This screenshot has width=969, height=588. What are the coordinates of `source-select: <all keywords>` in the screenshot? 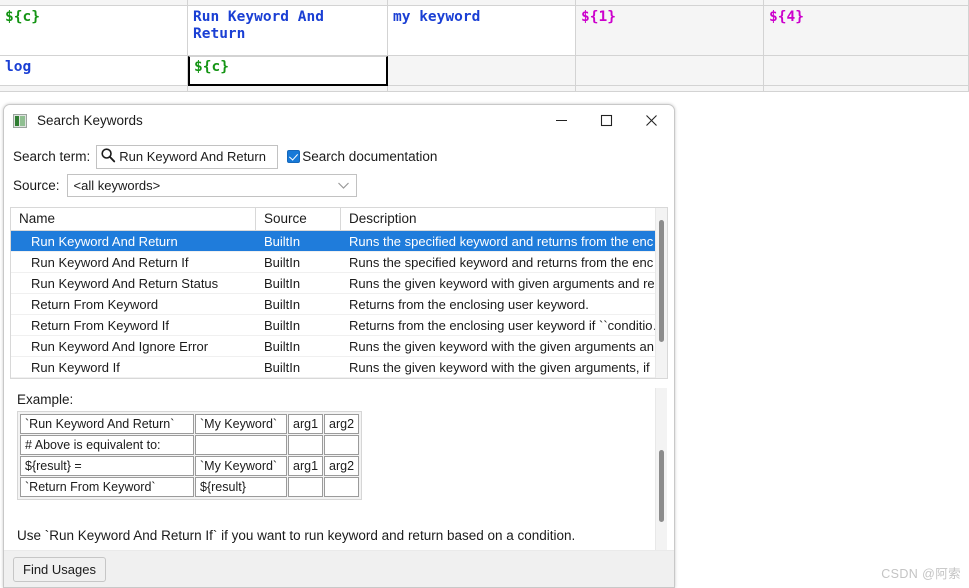 It's located at (211, 185).